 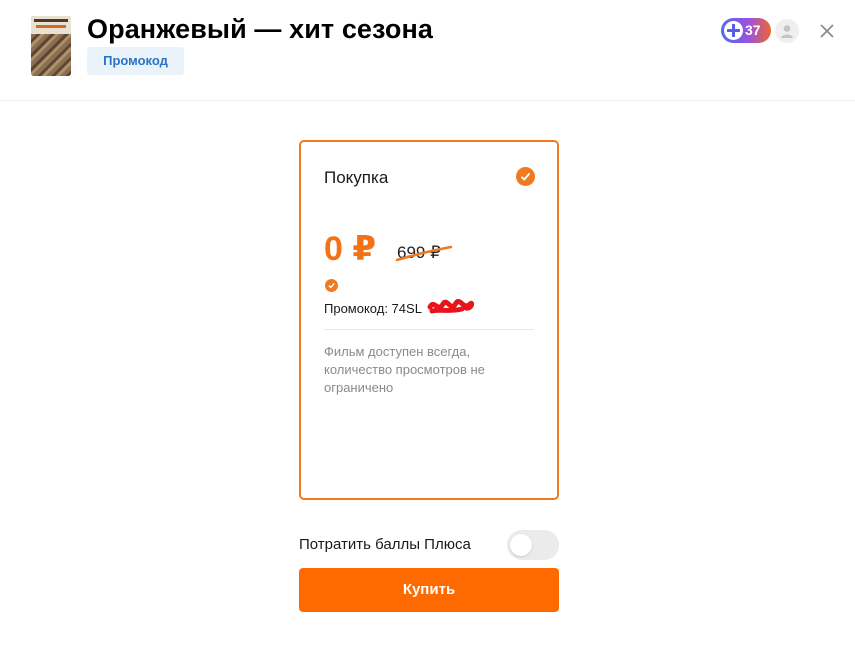 I want to click on divider, so click(x=429, y=329).